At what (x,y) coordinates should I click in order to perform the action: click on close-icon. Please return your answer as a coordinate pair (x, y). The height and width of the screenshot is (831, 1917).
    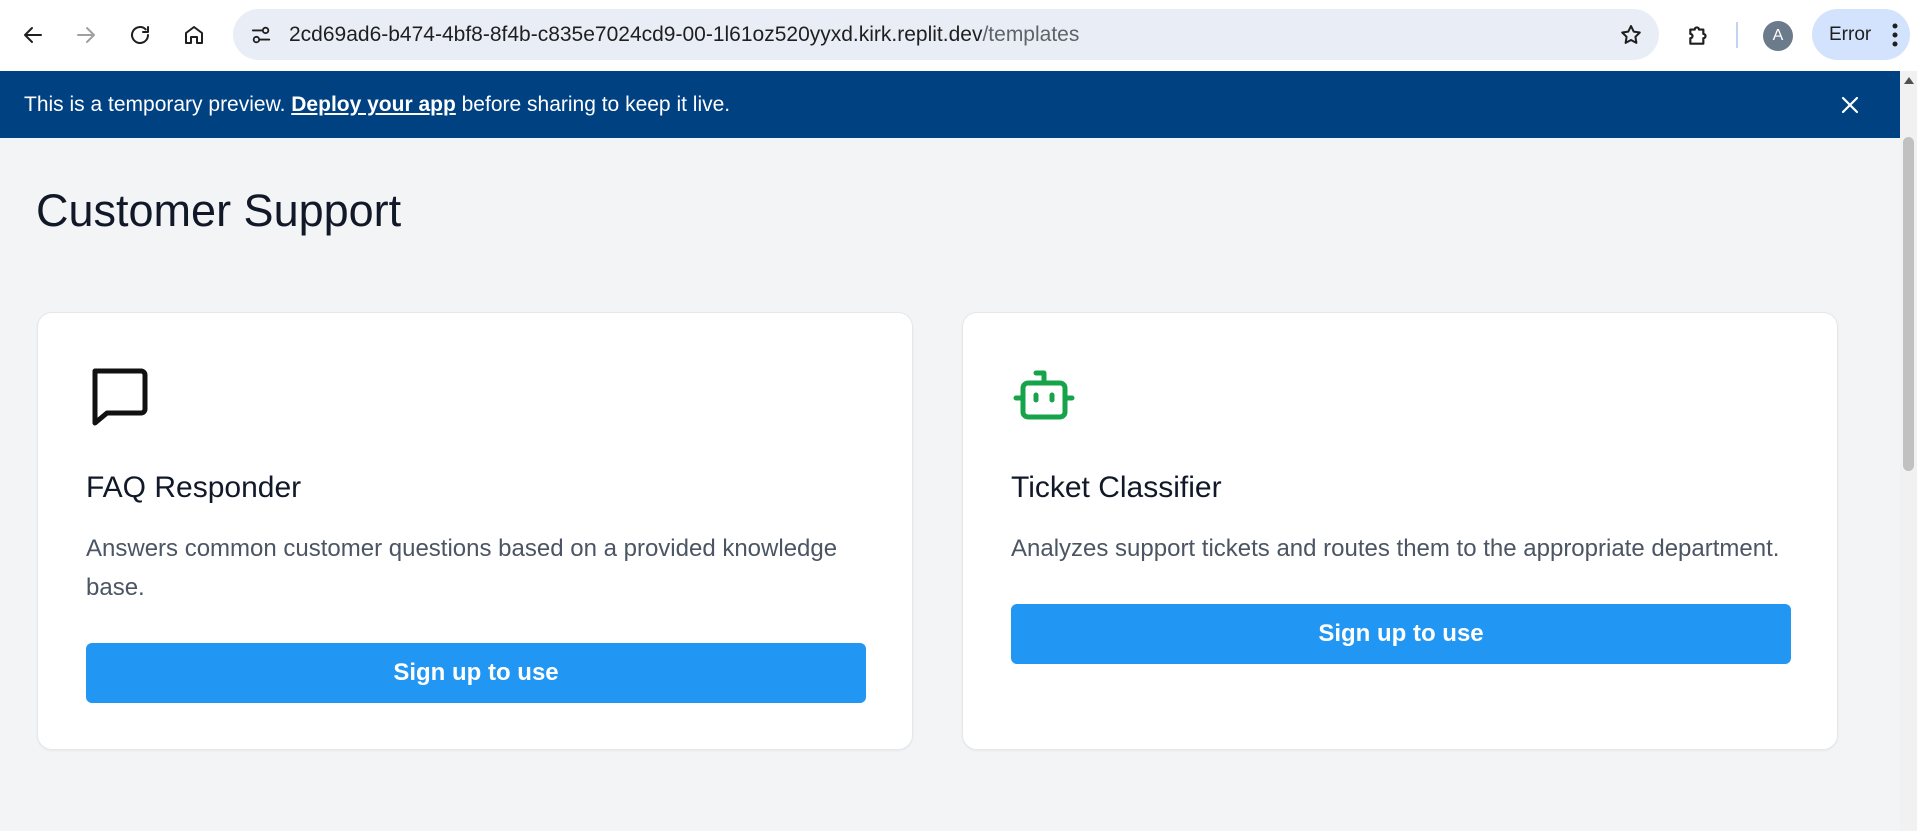
    Looking at the image, I should click on (1850, 105).